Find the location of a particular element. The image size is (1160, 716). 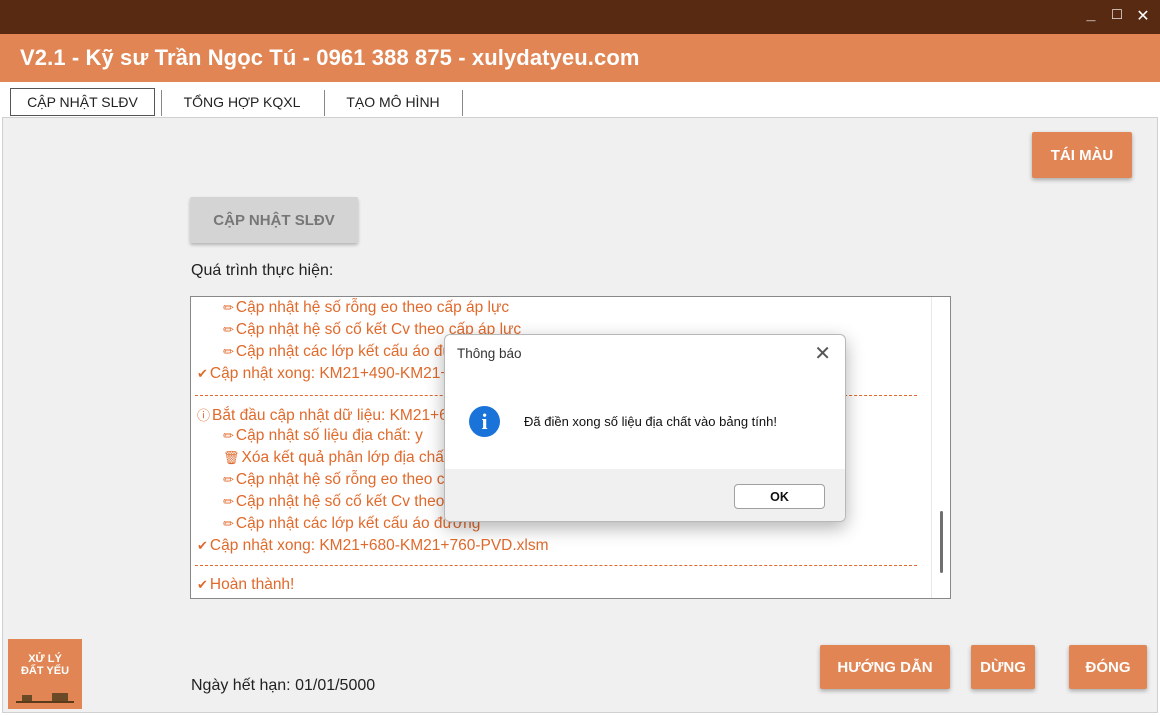

tab-summary-kqxl: TỔNG HỢP KQXL is located at coordinates (242, 102).